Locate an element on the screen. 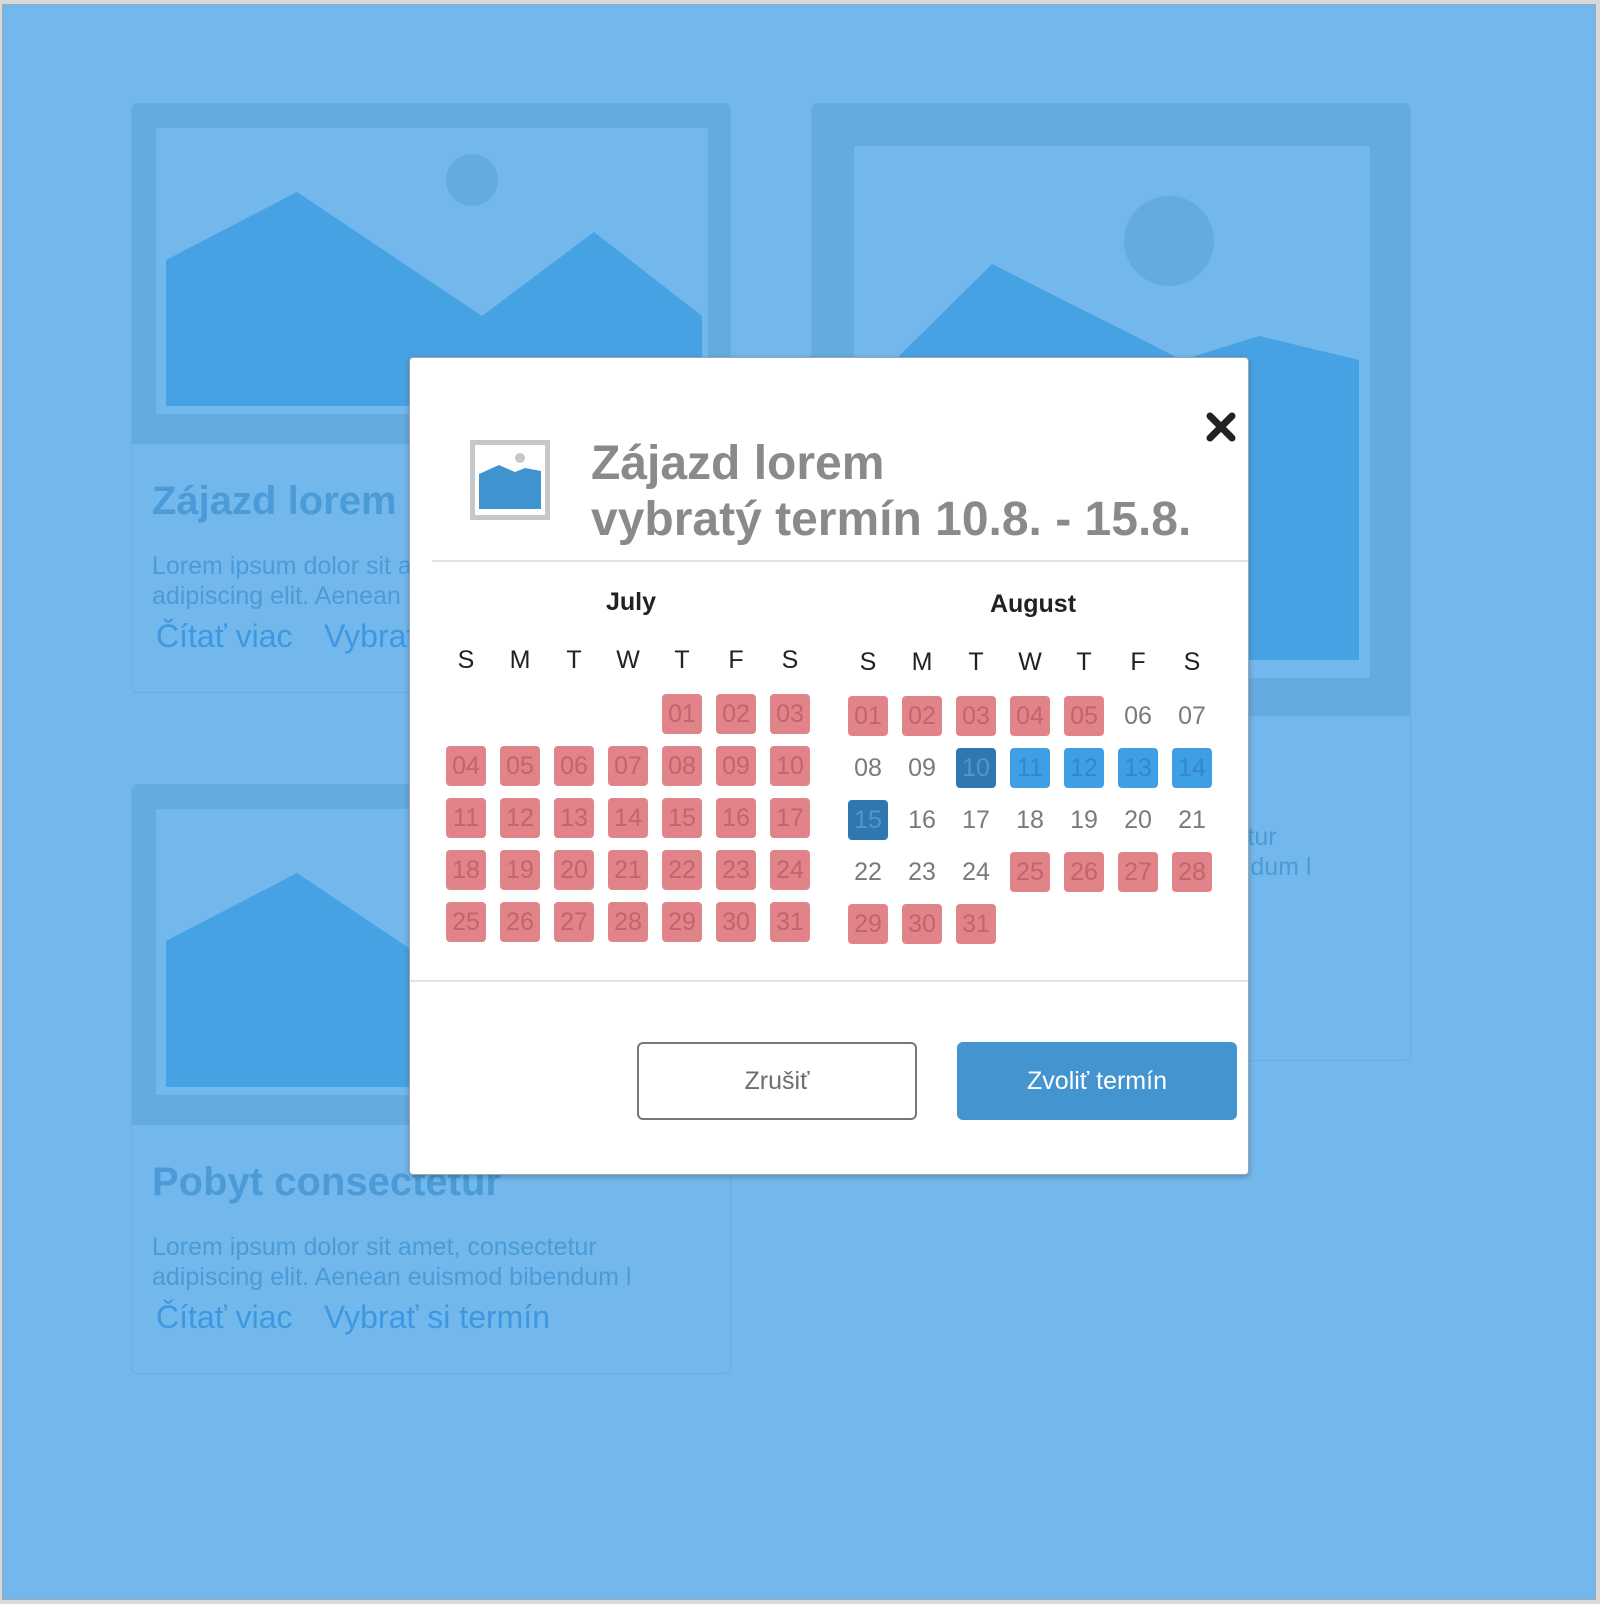  close-icon is located at coordinates (1221, 427).